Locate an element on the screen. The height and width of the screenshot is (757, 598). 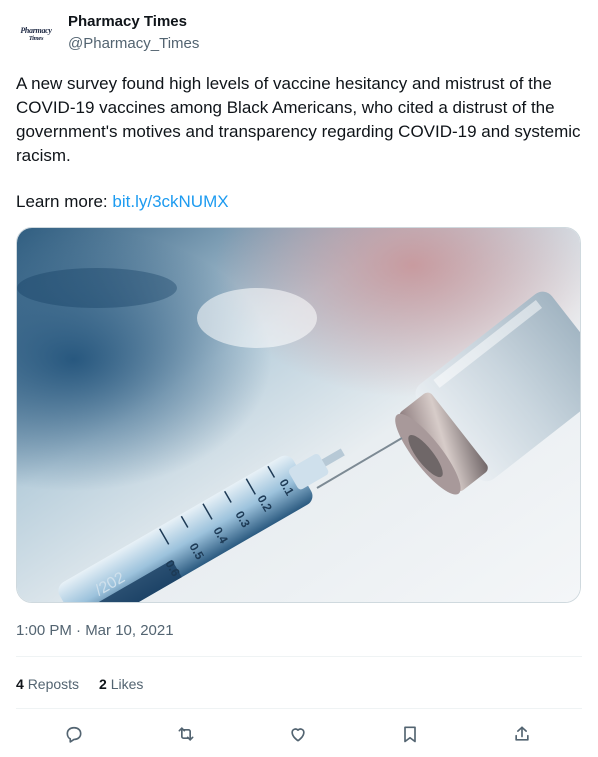
share-button is located at coordinates (522, 734).